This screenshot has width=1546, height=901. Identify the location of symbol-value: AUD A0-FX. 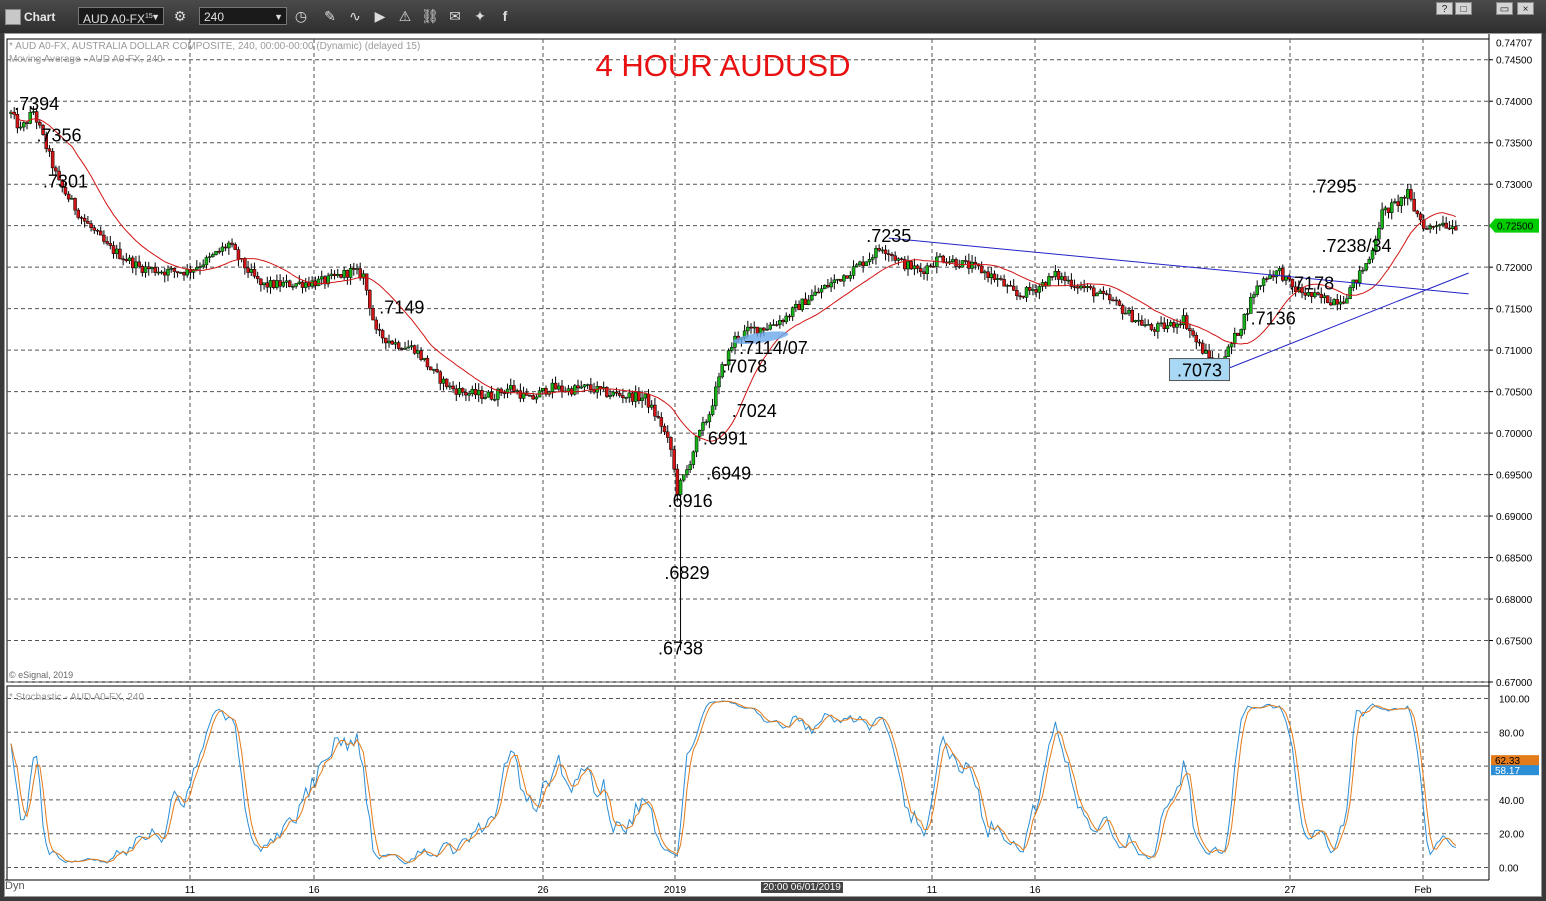
(114, 19).